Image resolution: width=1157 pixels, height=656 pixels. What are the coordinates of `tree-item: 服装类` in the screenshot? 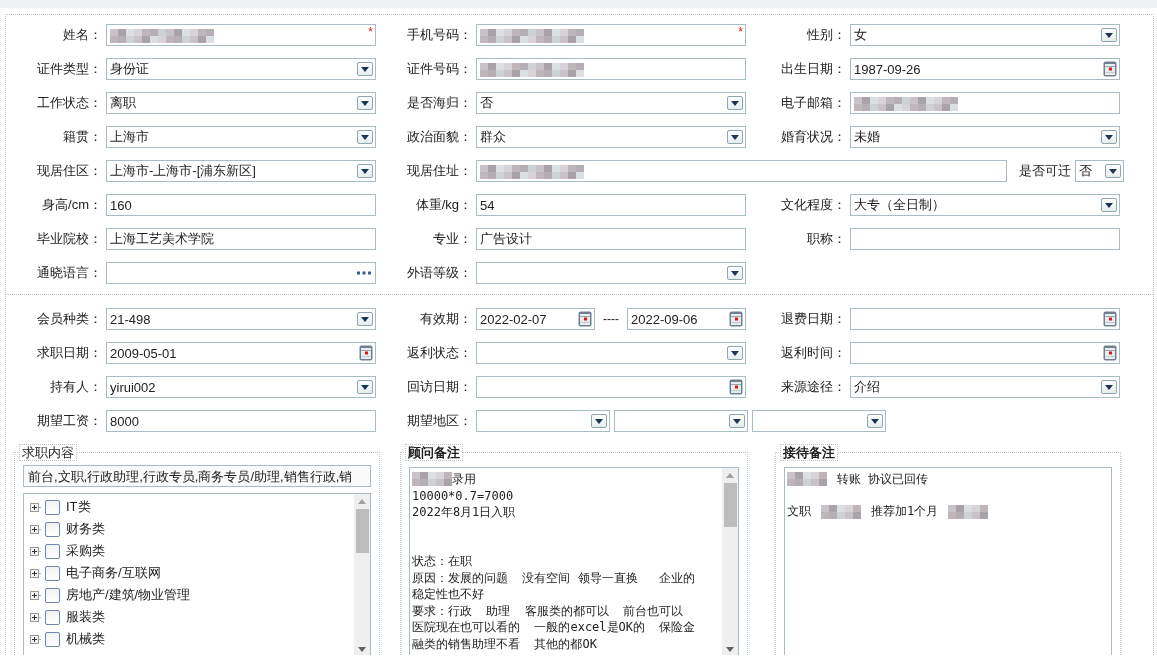 It's located at (85, 617).